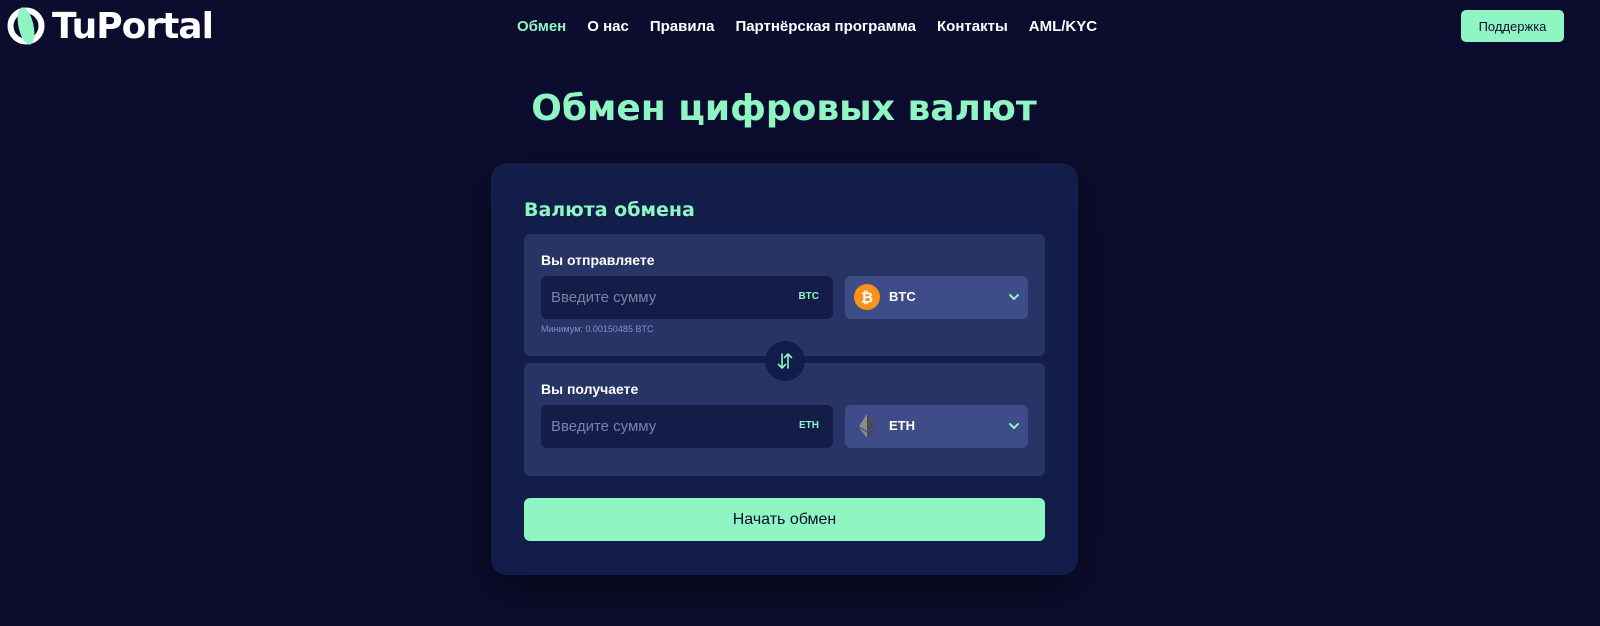 This screenshot has height=626, width=1600. What do you see at coordinates (809, 425) in the screenshot?
I see `receive-unit-label: ETH` at bounding box center [809, 425].